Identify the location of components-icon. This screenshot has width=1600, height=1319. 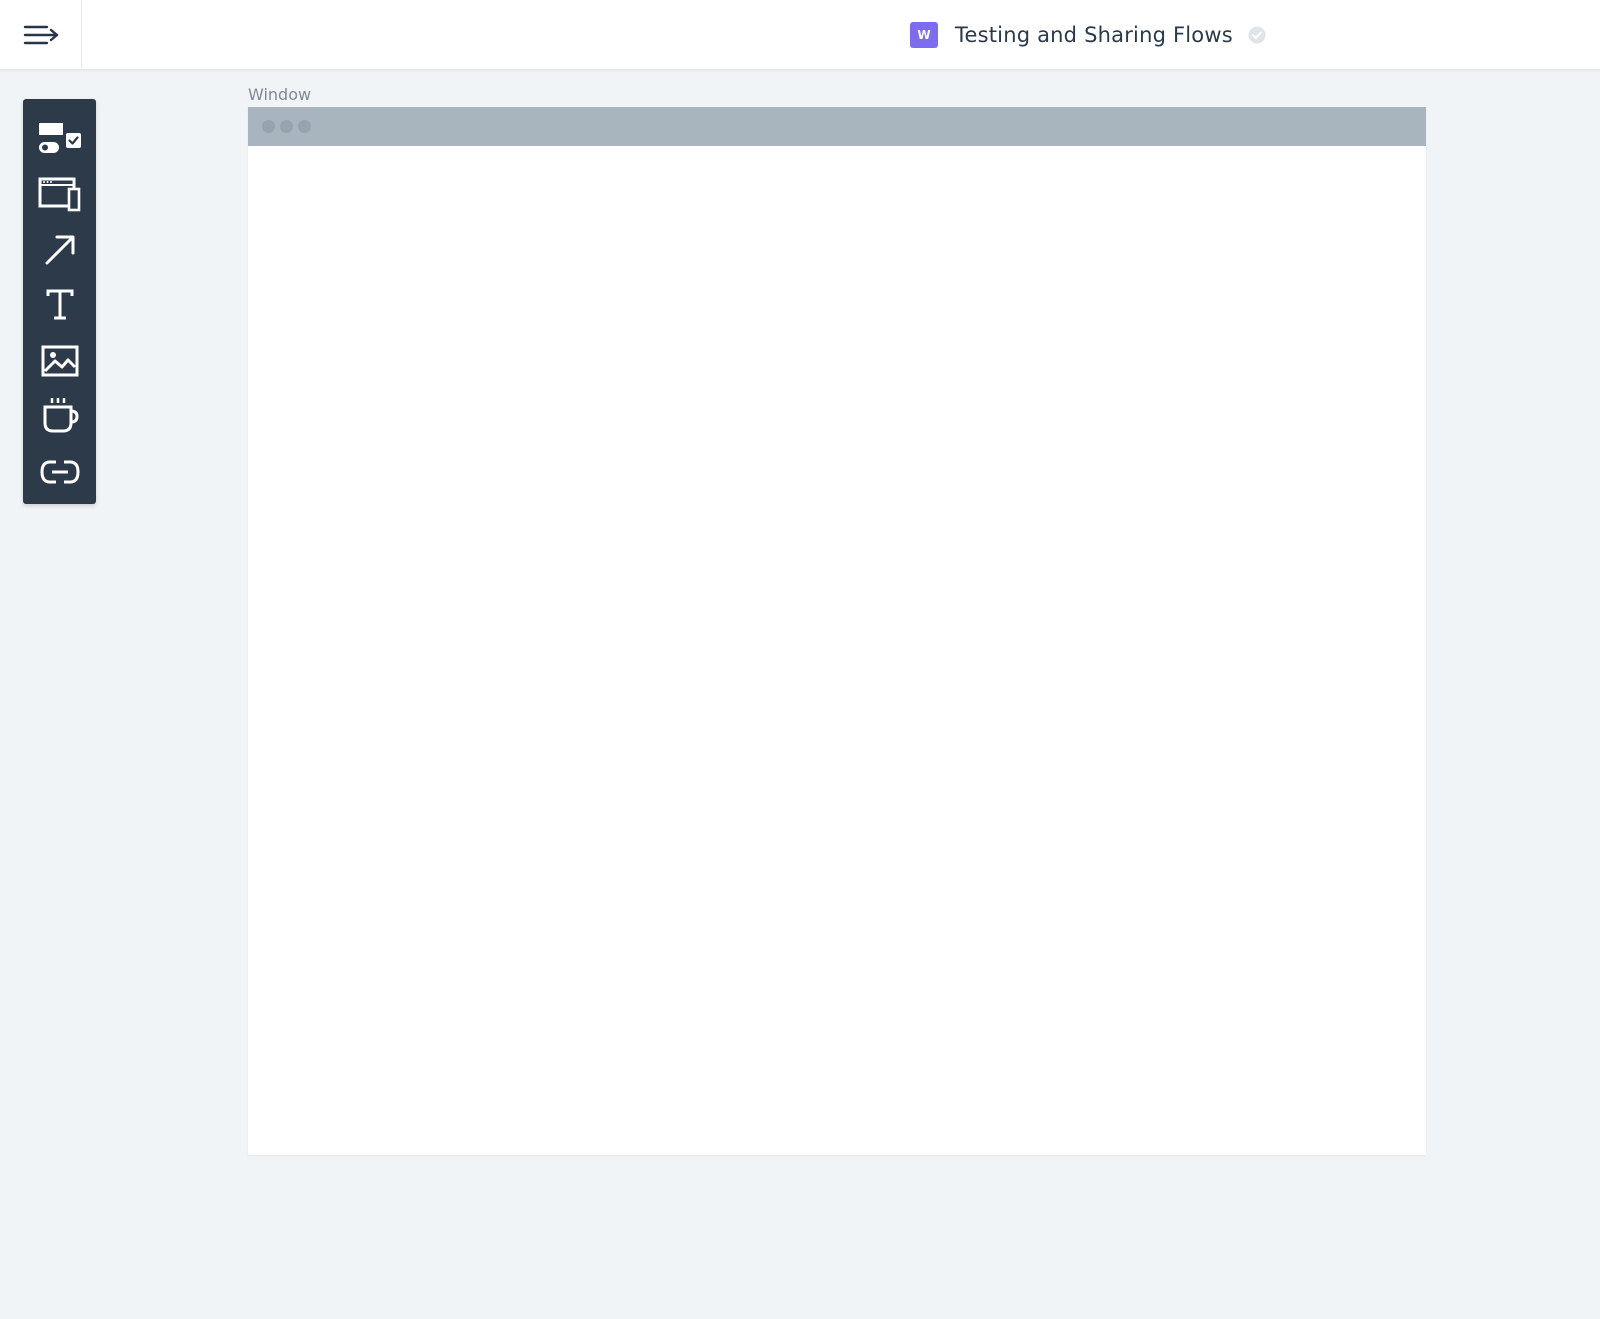
(59, 137).